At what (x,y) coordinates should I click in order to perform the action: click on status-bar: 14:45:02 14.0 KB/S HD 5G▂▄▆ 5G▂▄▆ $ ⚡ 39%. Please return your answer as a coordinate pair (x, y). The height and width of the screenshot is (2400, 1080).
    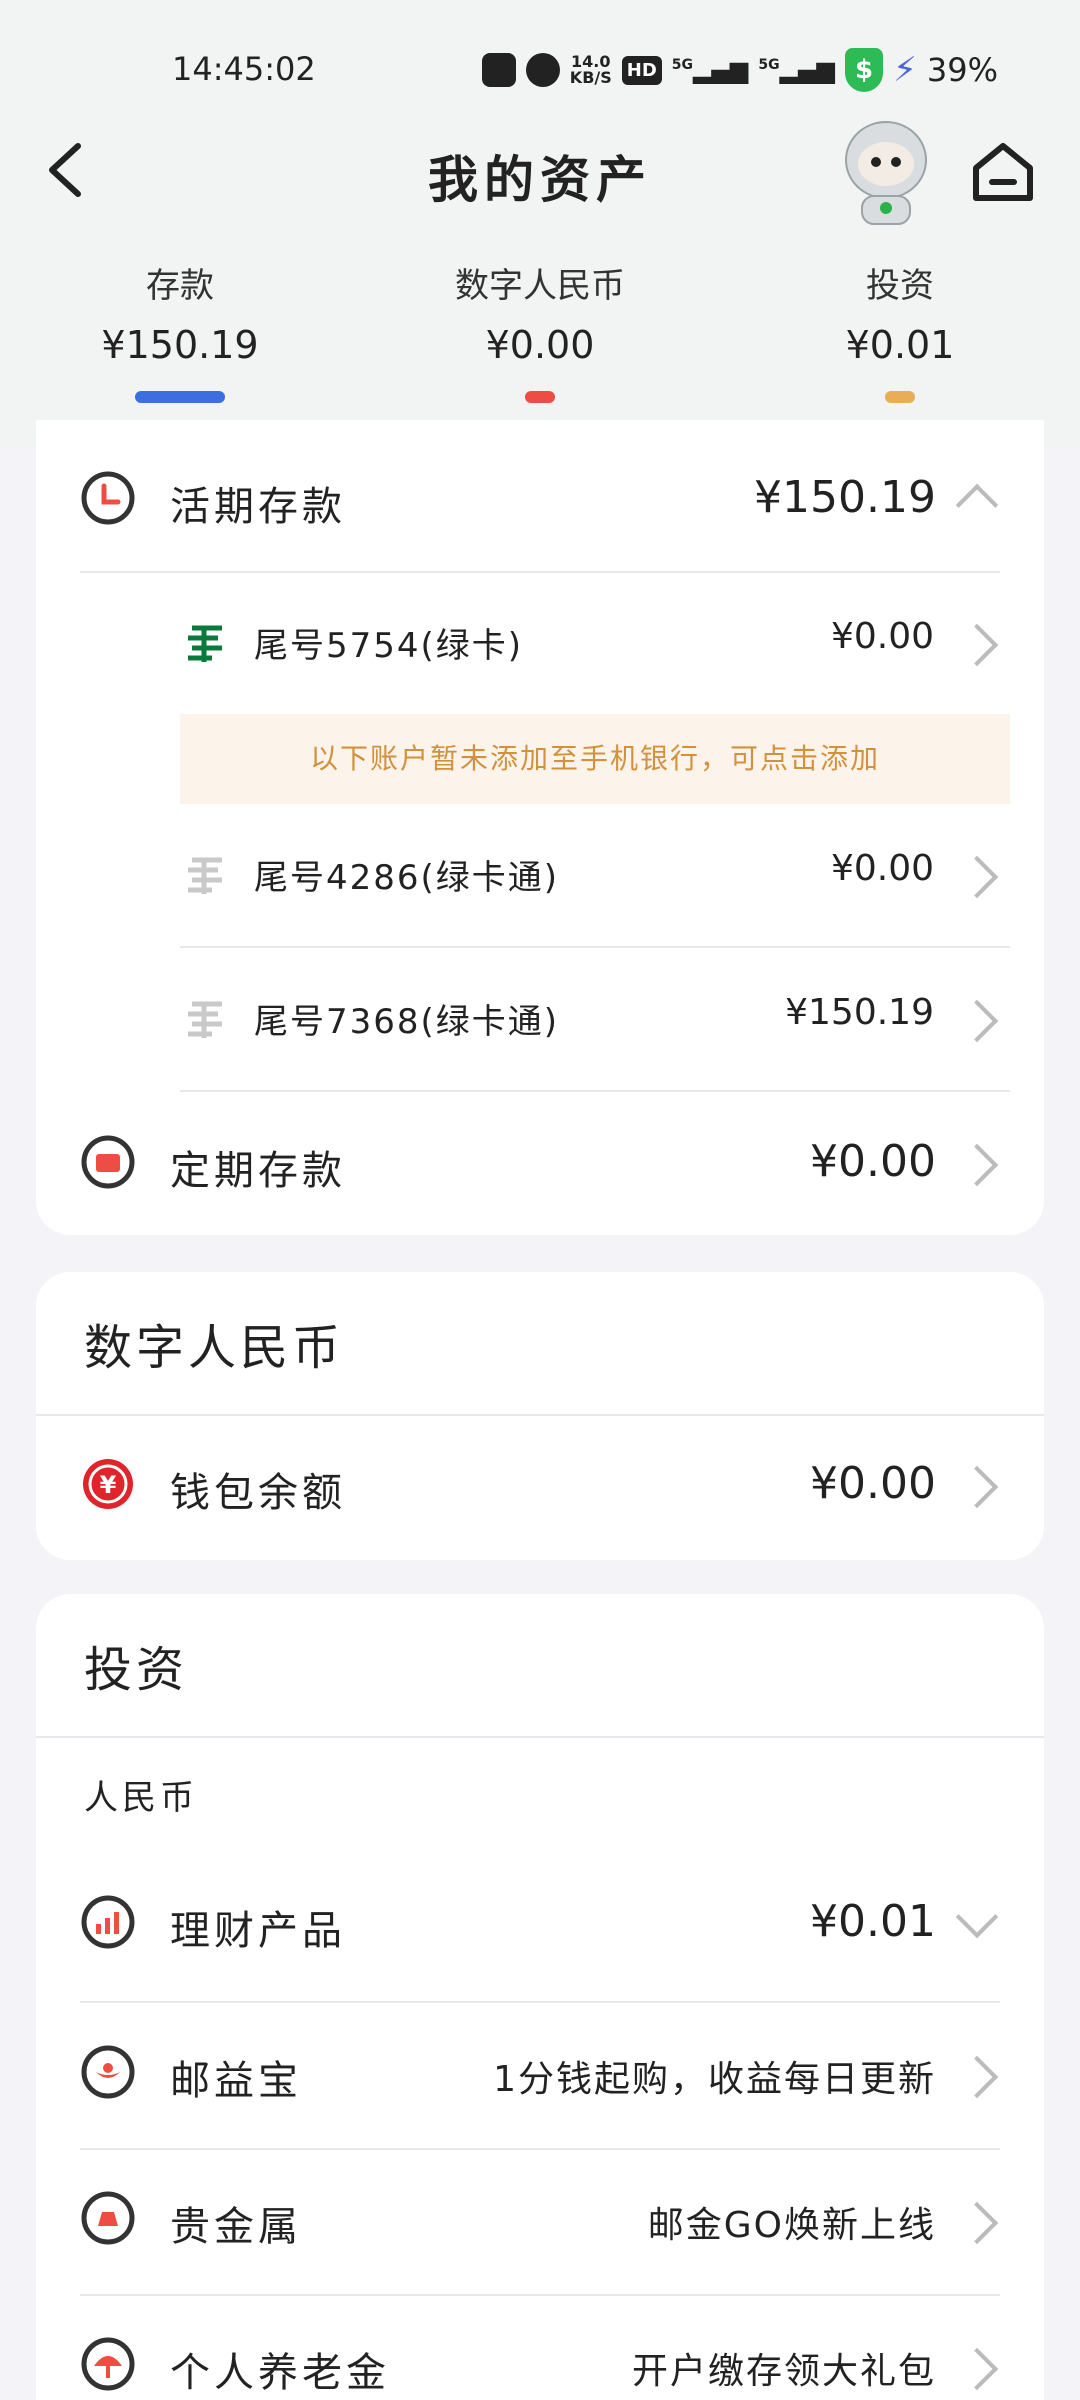
    Looking at the image, I should click on (540, 69).